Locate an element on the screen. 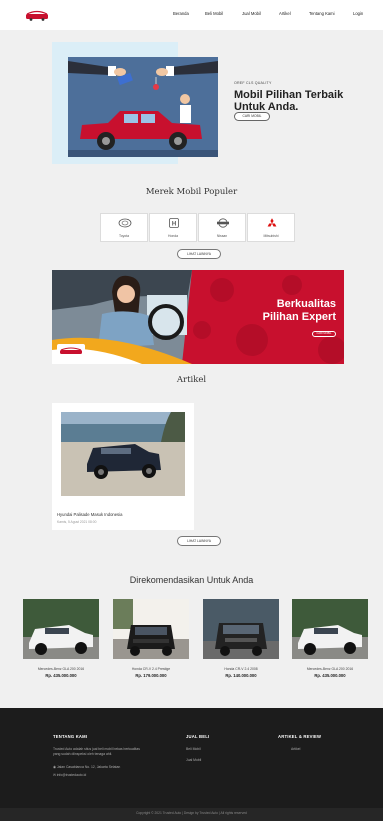 The width and height of the screenshot is (383, 821). recommend-car-price: Rp. 179.000.000 is located at coordinates (151, 675).